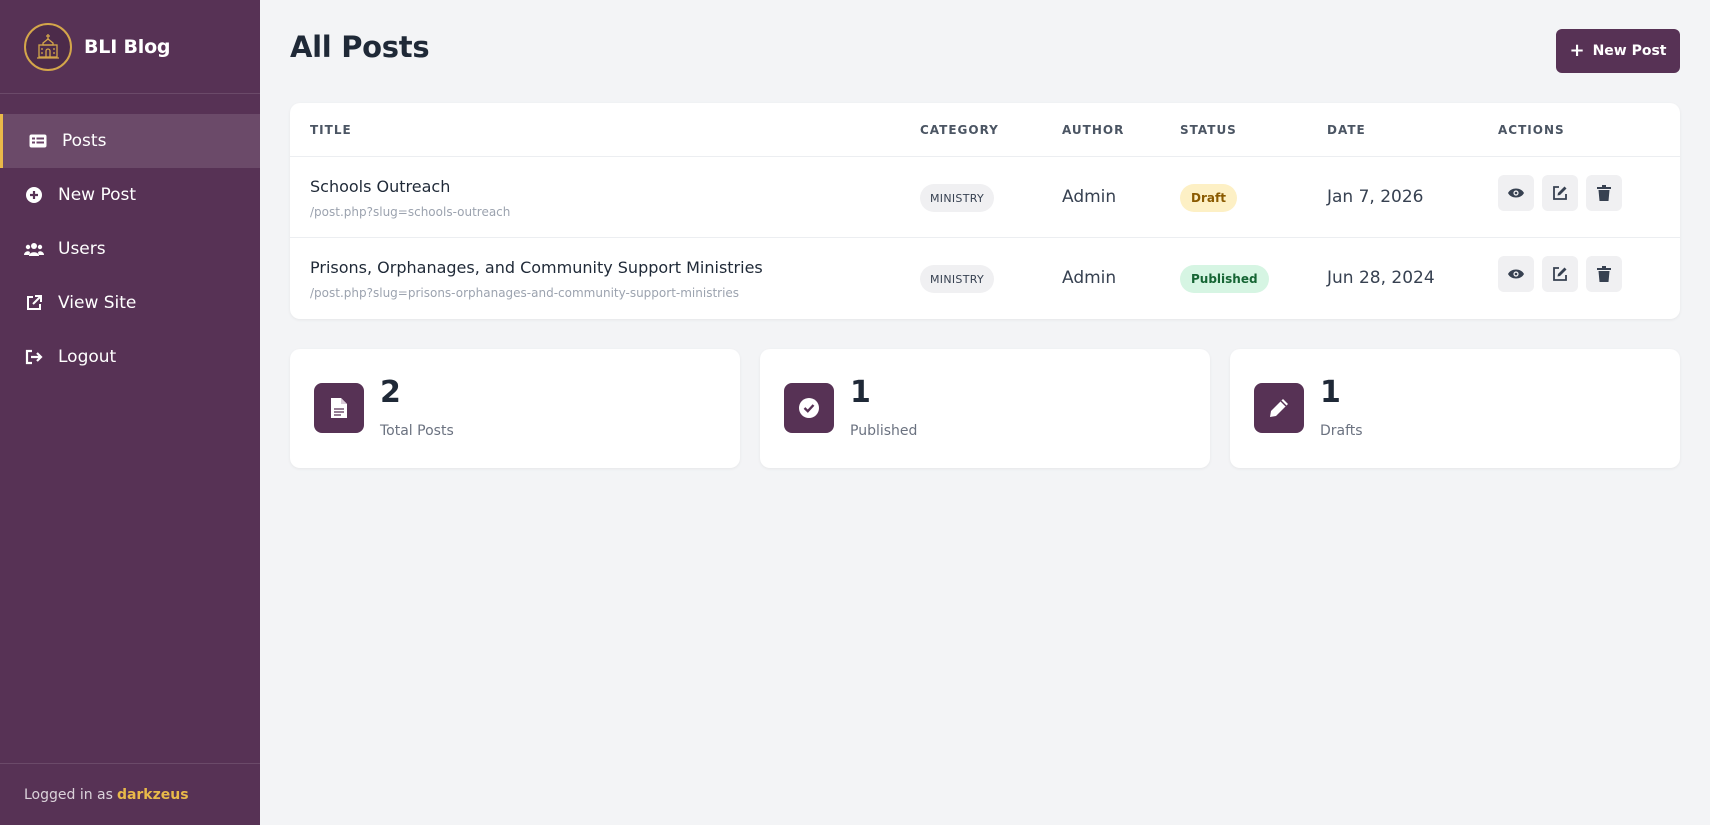 The height and width of the screenshot is (825, 1710). What do you see at coordinates (84, 141) in the screenshot?
I see `sidebar-item-label: Posts` at bounding box center [84, 141].